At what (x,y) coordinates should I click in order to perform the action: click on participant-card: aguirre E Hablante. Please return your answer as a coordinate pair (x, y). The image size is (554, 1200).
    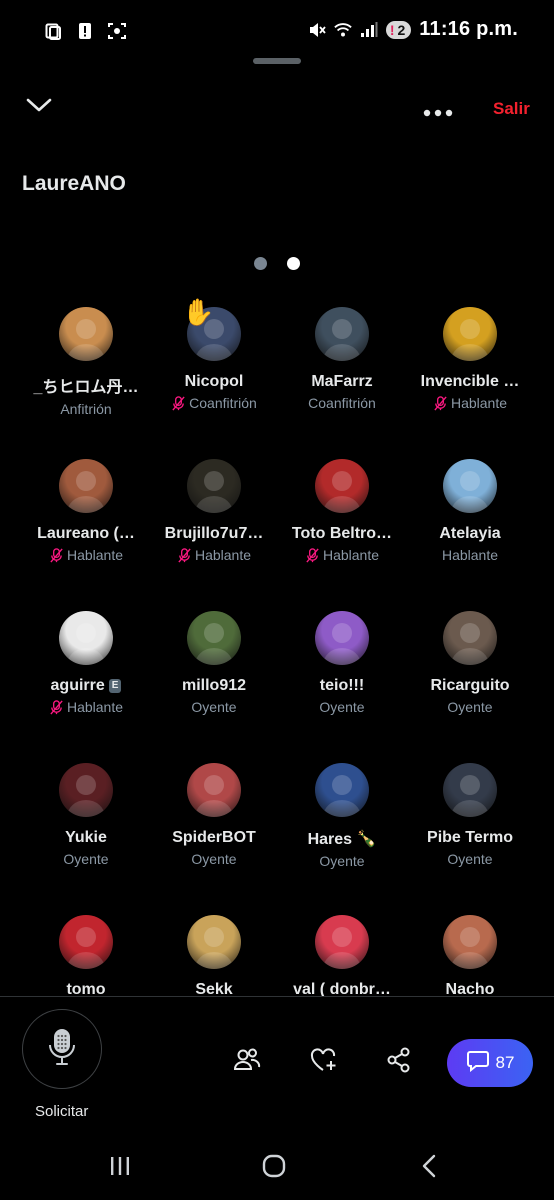
    Looking at the image, I should click on (86, 663).